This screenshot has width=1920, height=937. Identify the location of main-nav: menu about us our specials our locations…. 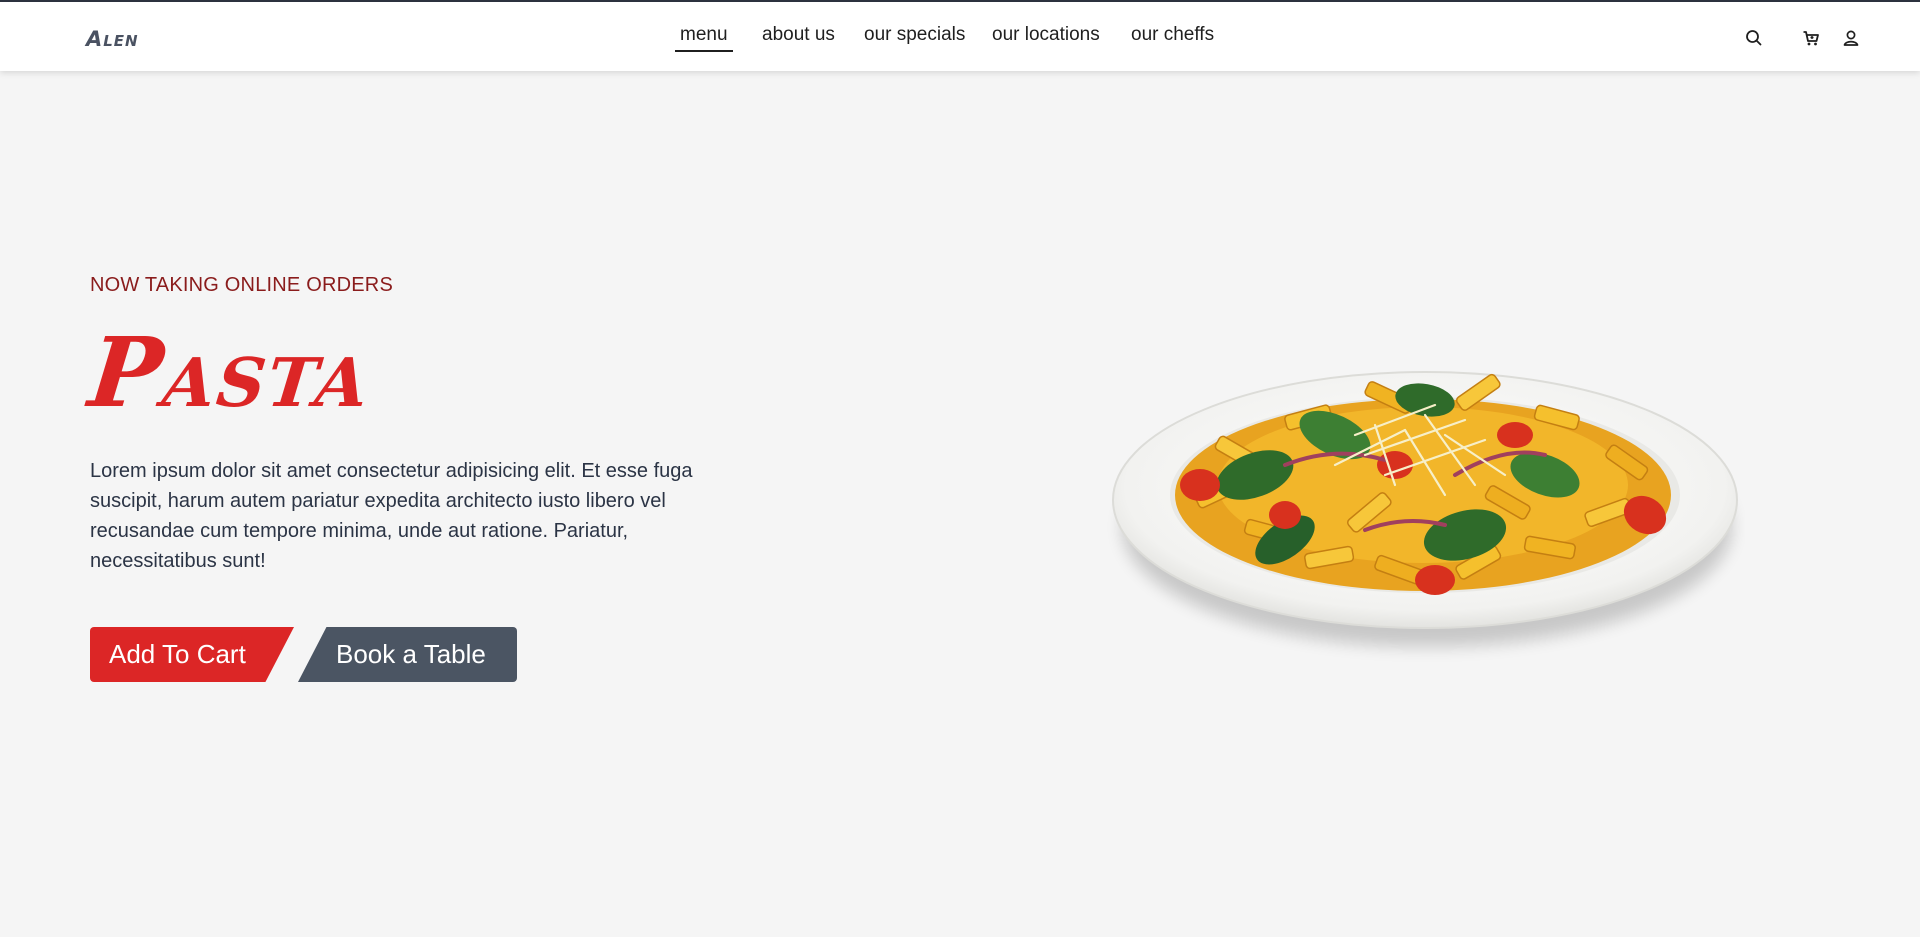
(960, 36).